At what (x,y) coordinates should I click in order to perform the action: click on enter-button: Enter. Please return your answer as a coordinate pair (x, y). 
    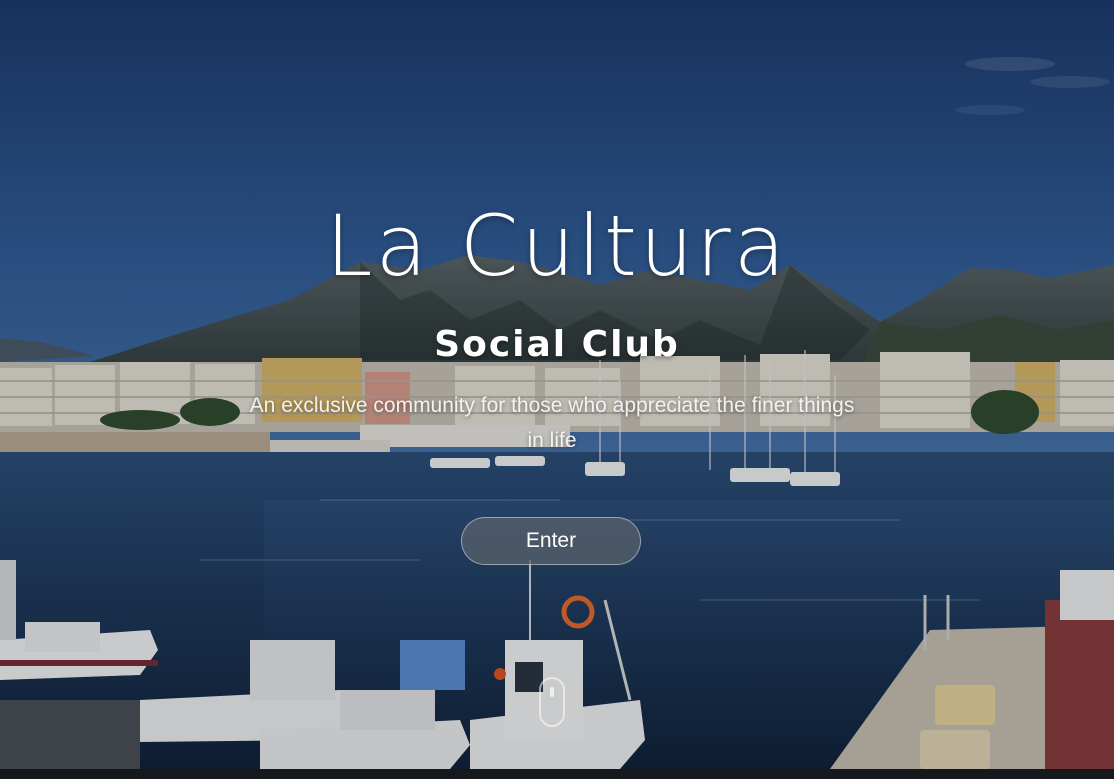
    Looking at the image, I should click on (551, 541).